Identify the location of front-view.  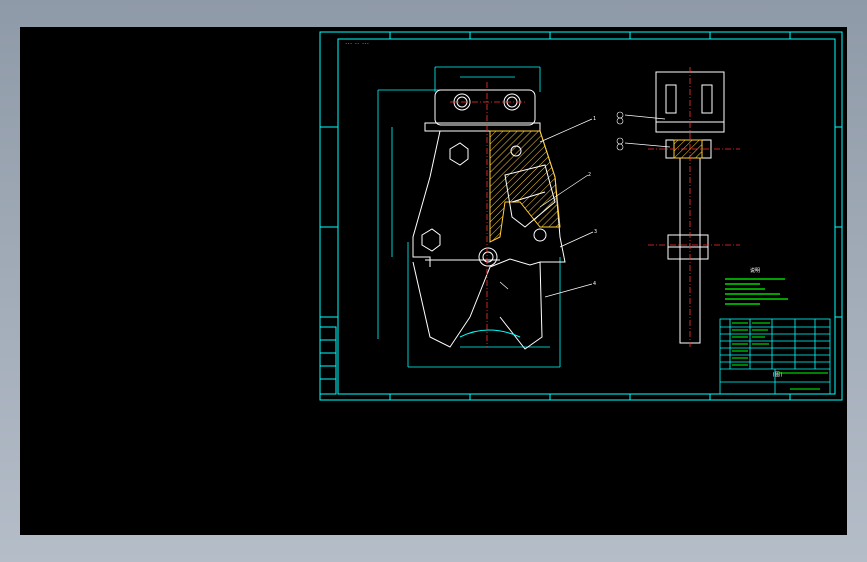
(471, 217).